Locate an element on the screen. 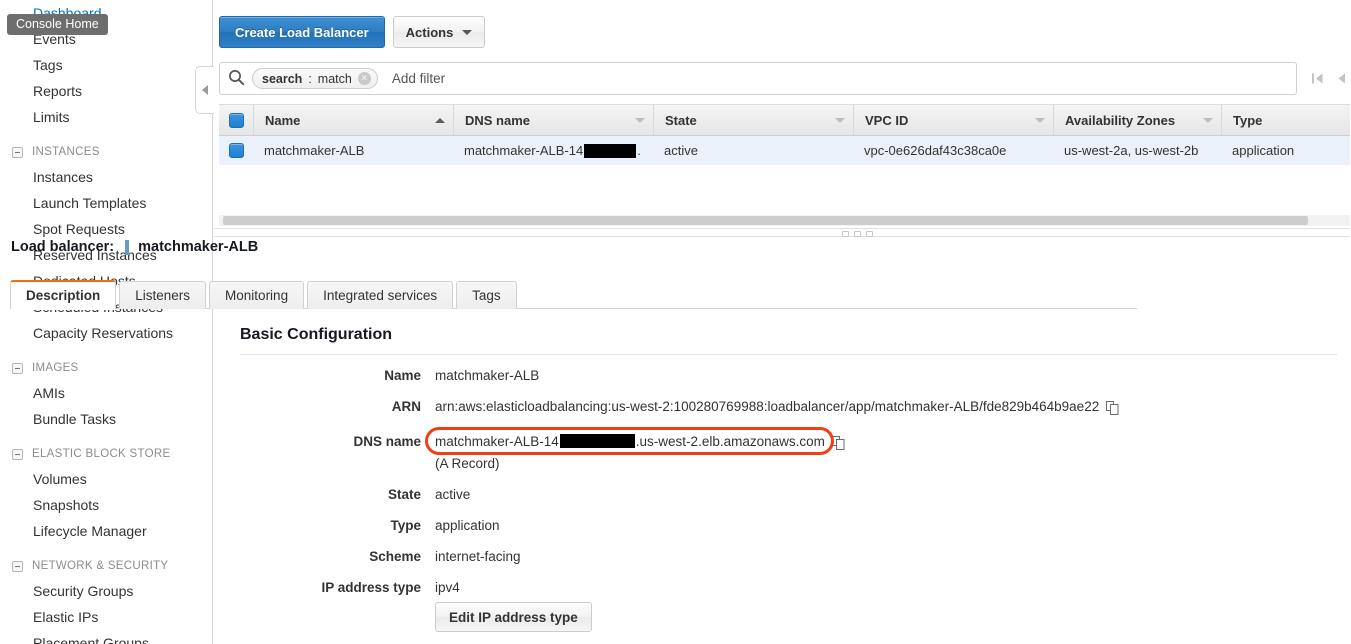 The width and height of the screenshot is (1351, 644). column-header-dns-name-label: DNS name is located at coordinates (498, 120).